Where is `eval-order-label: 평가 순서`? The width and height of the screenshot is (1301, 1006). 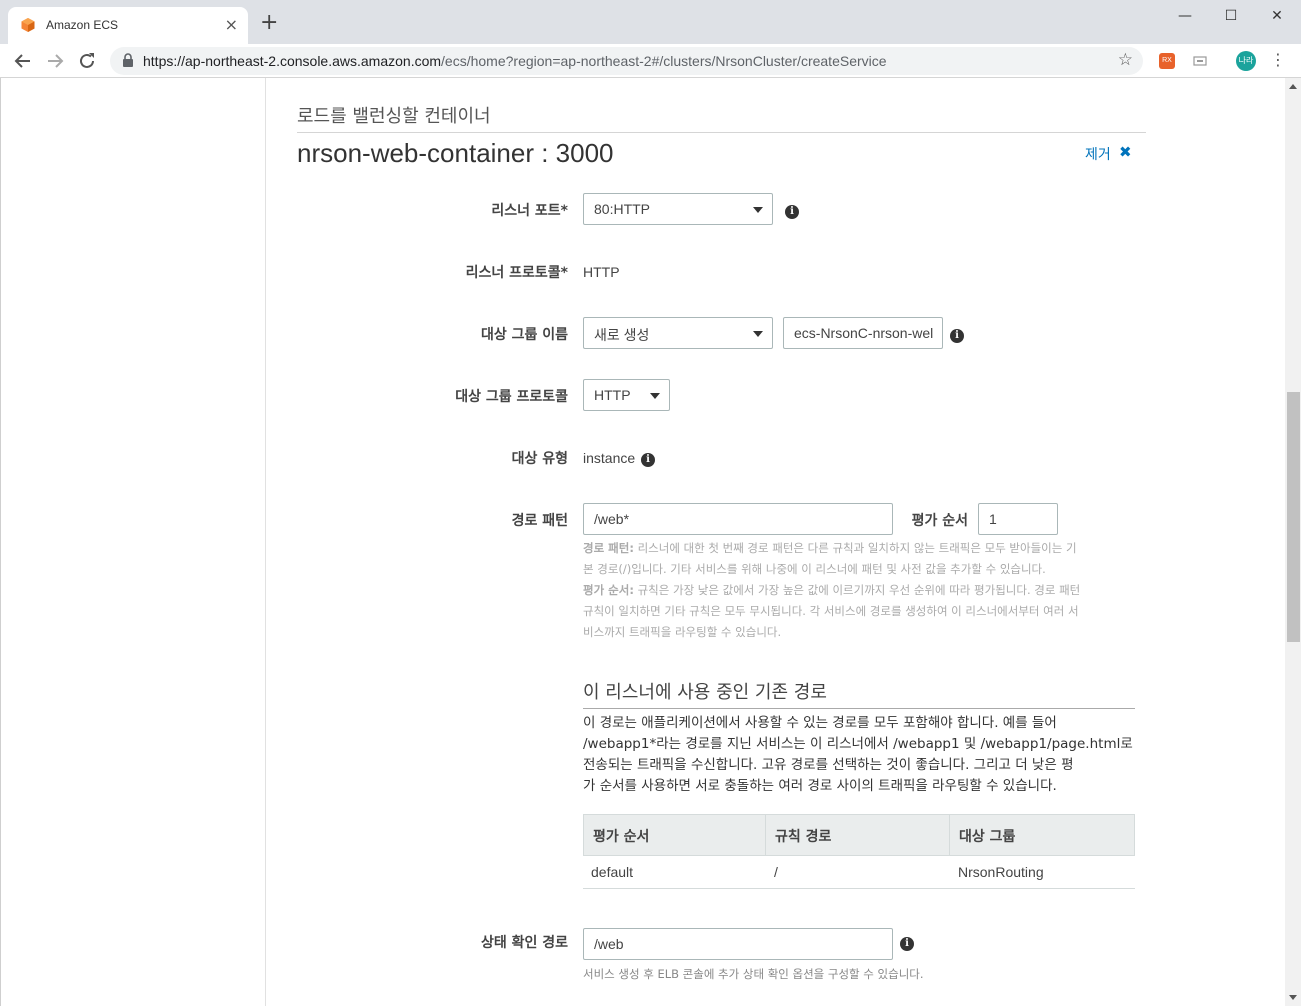 eval-order-label: 평가 순서 is located at coordinates (939, 521).